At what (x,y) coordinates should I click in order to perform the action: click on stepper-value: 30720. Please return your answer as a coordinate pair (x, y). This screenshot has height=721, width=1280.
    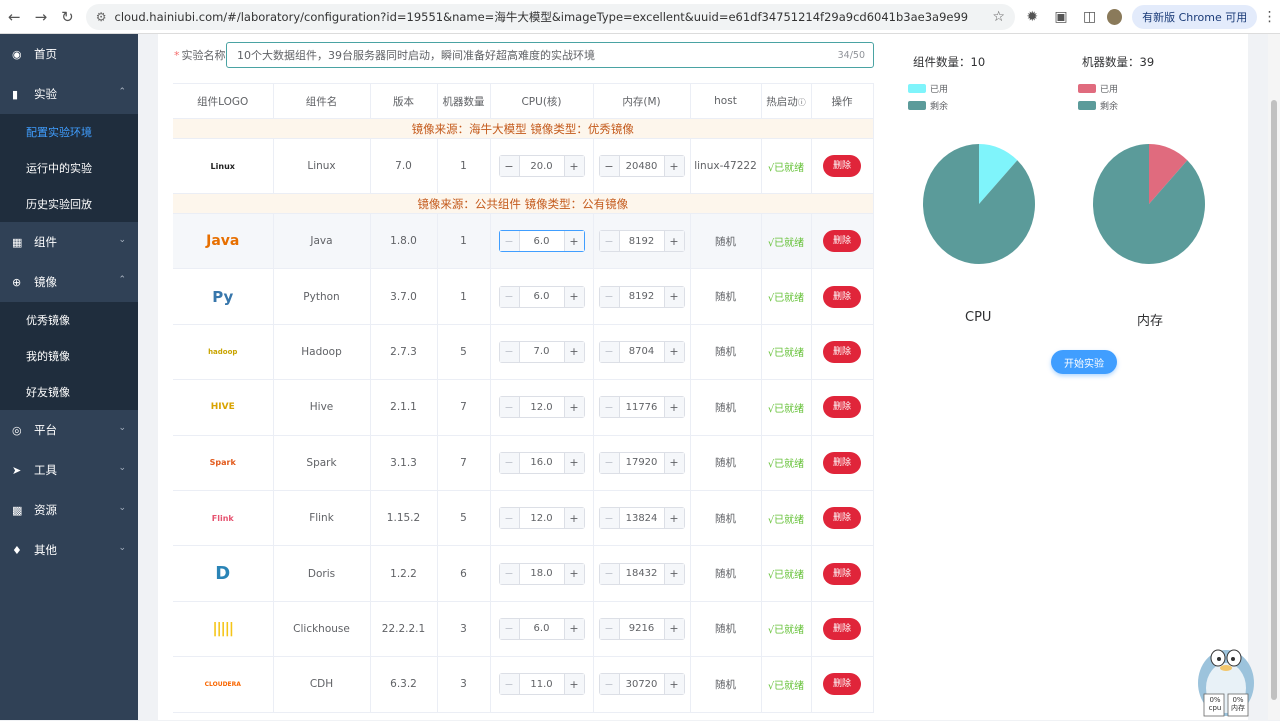
    Looking at the image, I should click on (642, 684).